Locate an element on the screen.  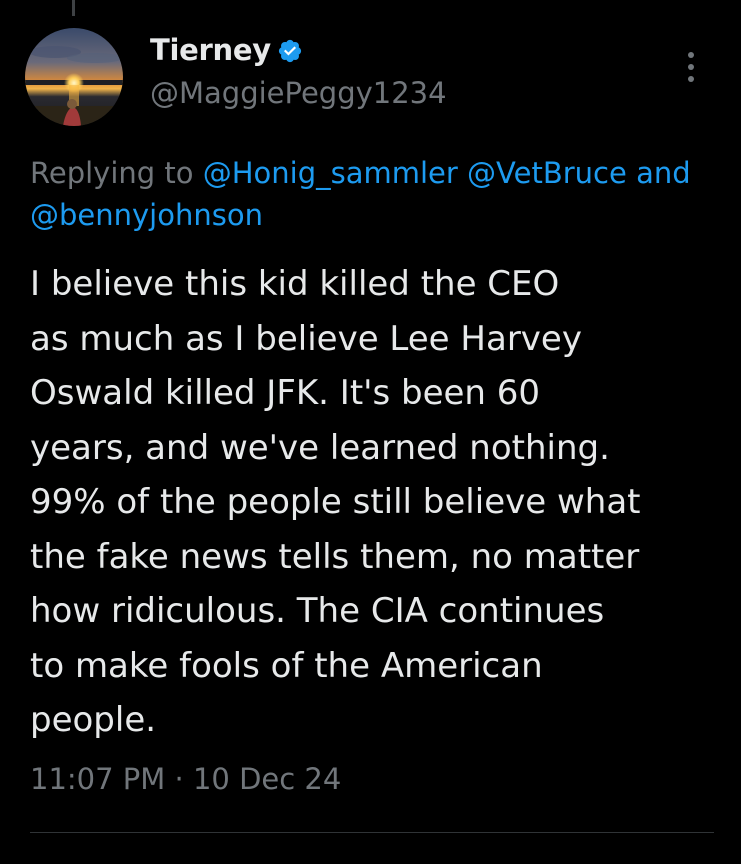
mention-link: @VetBruce is located at coordinates (547, 173).